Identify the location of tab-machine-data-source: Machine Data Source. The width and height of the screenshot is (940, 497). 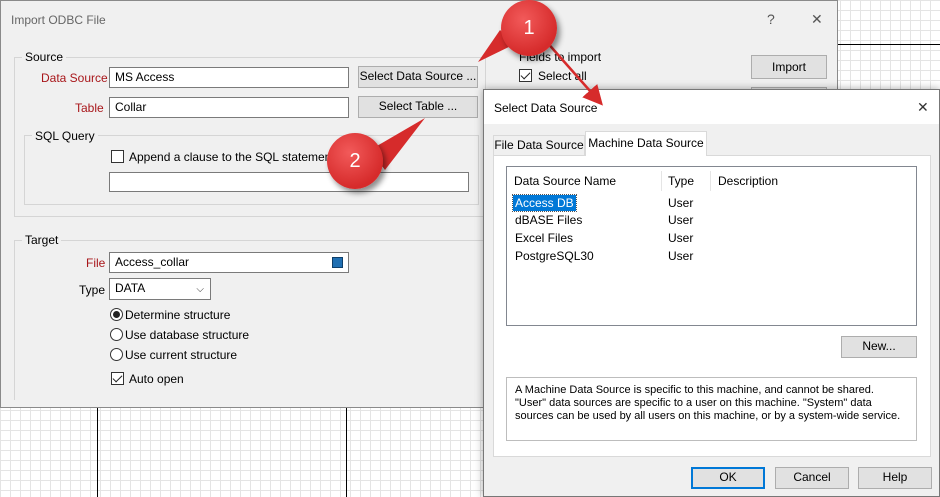
(646, 143).